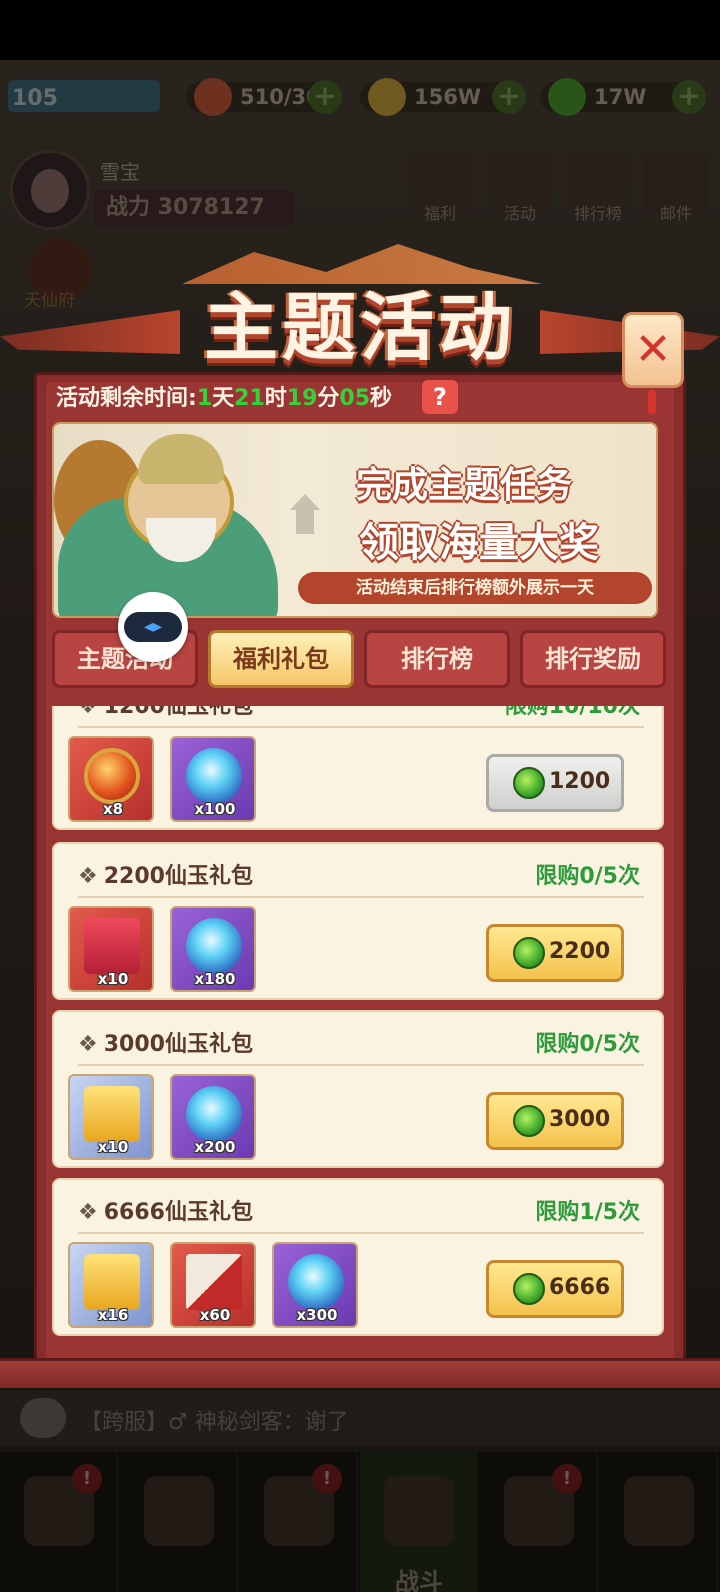 Image resolution: width=720 pixels, height=1592 pixels. What do you see at coordinates (214, 1282) in the screenshot?
I see `scripture-book-icon` at bounding box center [214, 1282].